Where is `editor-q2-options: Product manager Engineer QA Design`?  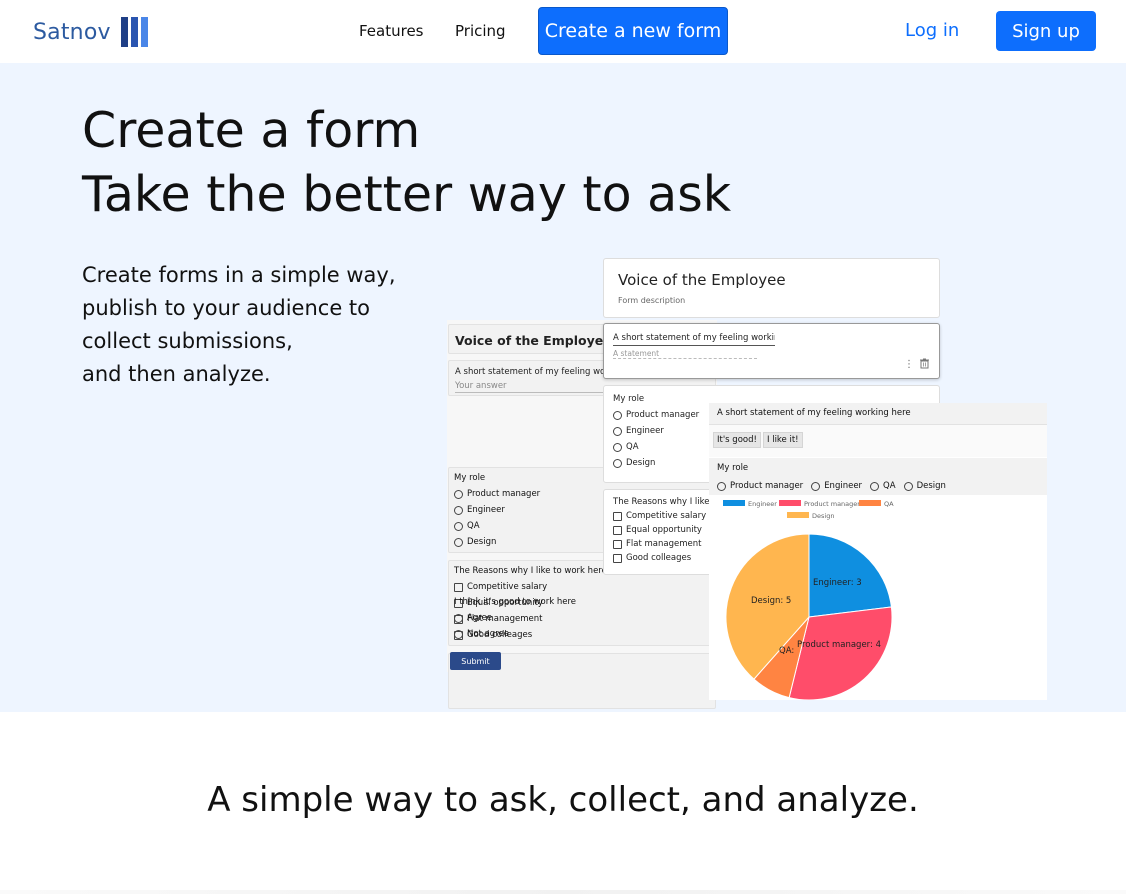 editor-q2-options: Product manager Engineer QA Design is located at coordinates (656, 439).